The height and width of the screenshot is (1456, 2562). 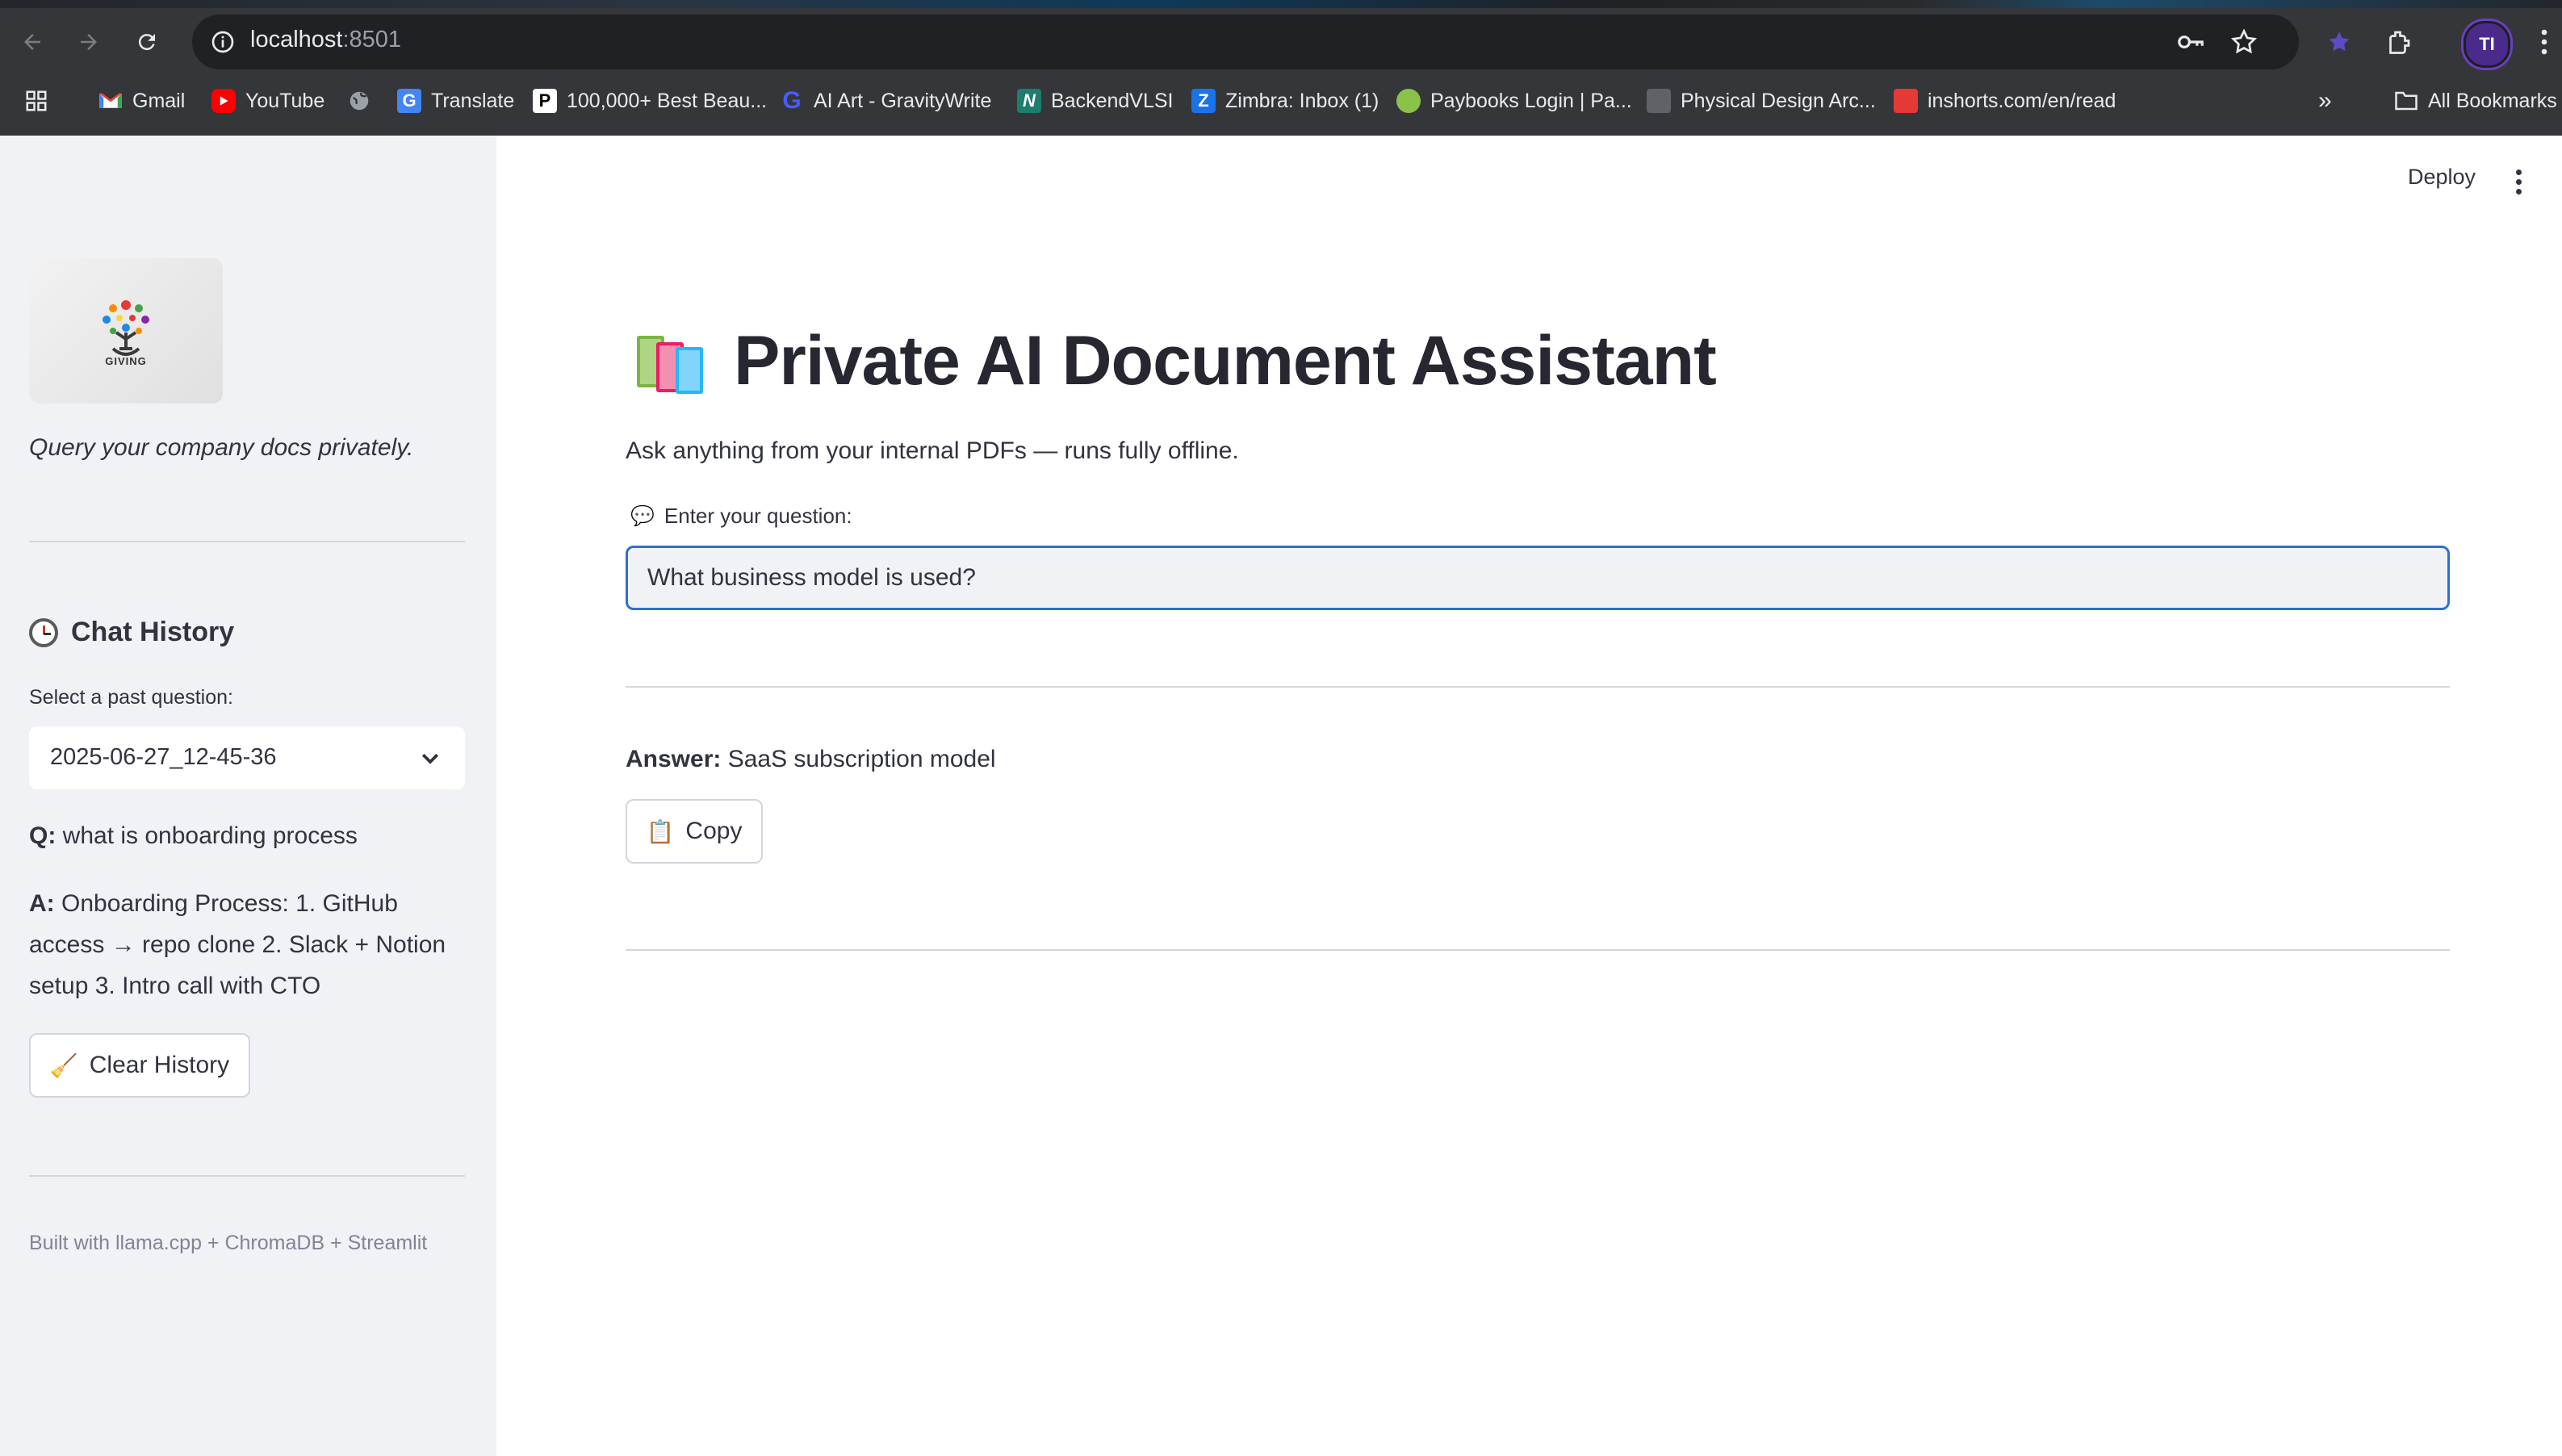 What do you see at coordinates (42, 904) in the screenshot?
I see `answer-prefix: A:` at bounding box center [42, 904].